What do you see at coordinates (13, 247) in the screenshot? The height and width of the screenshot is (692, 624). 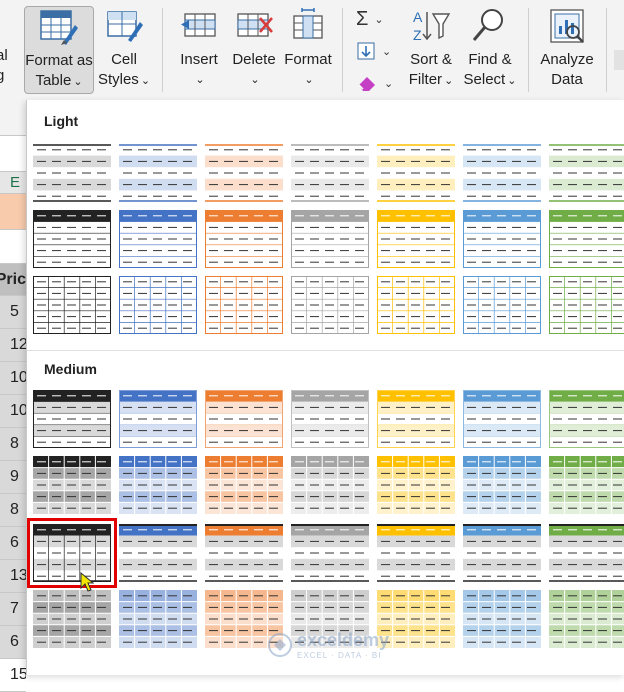 I see `blank-cell` at bounding box center [13, 247].